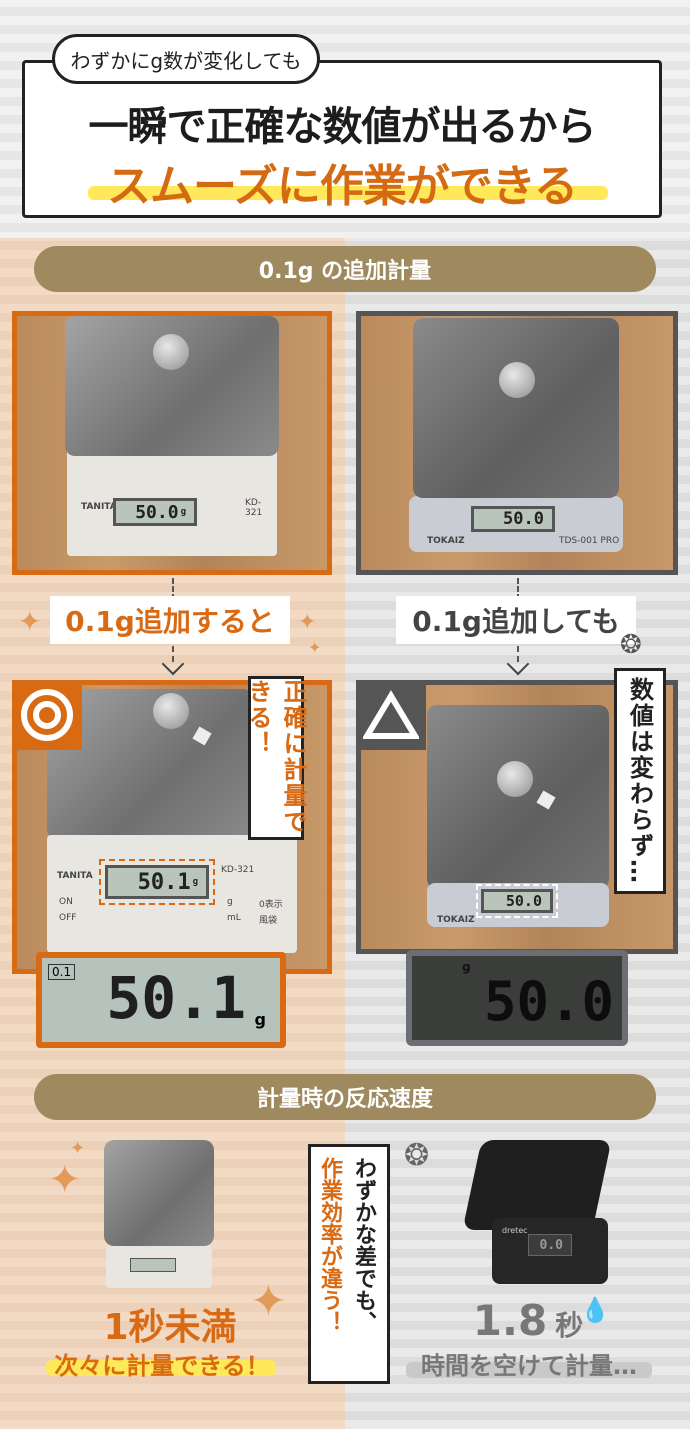  I want to click on zoom-tag: 0.1, so click(62, 972).